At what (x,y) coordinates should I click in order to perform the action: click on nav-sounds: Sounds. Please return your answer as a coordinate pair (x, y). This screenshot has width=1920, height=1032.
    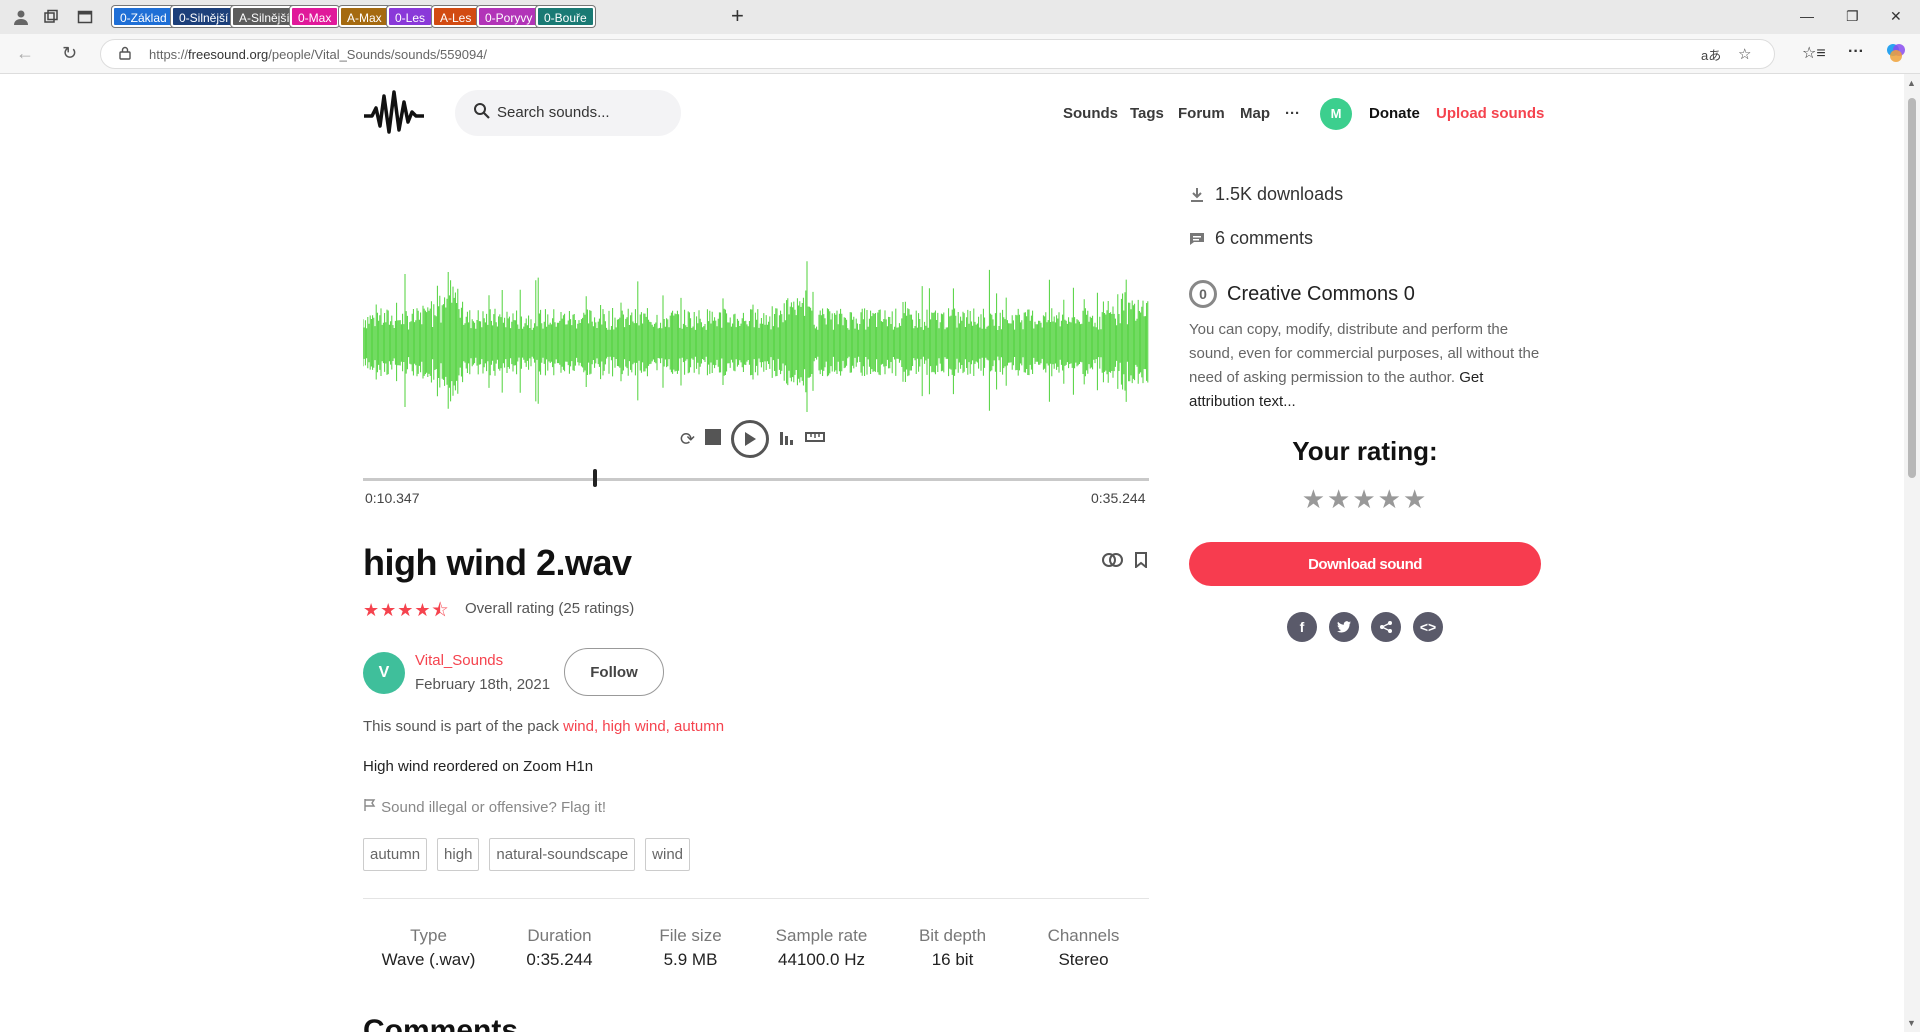
    Looking at the image, I should click on (1090, 113).